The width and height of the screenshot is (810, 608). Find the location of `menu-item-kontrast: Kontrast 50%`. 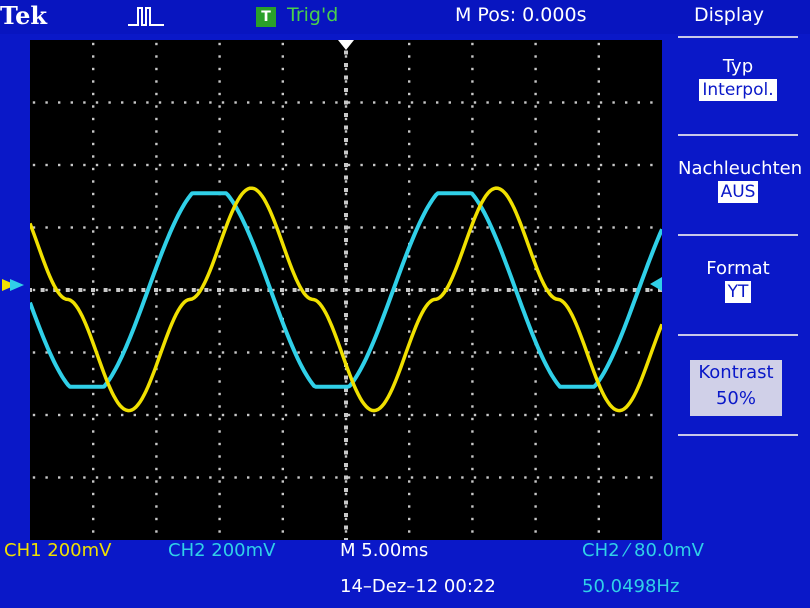

menu-item-kontrast: Kontrast 50% is located at coordinates (736, 388).